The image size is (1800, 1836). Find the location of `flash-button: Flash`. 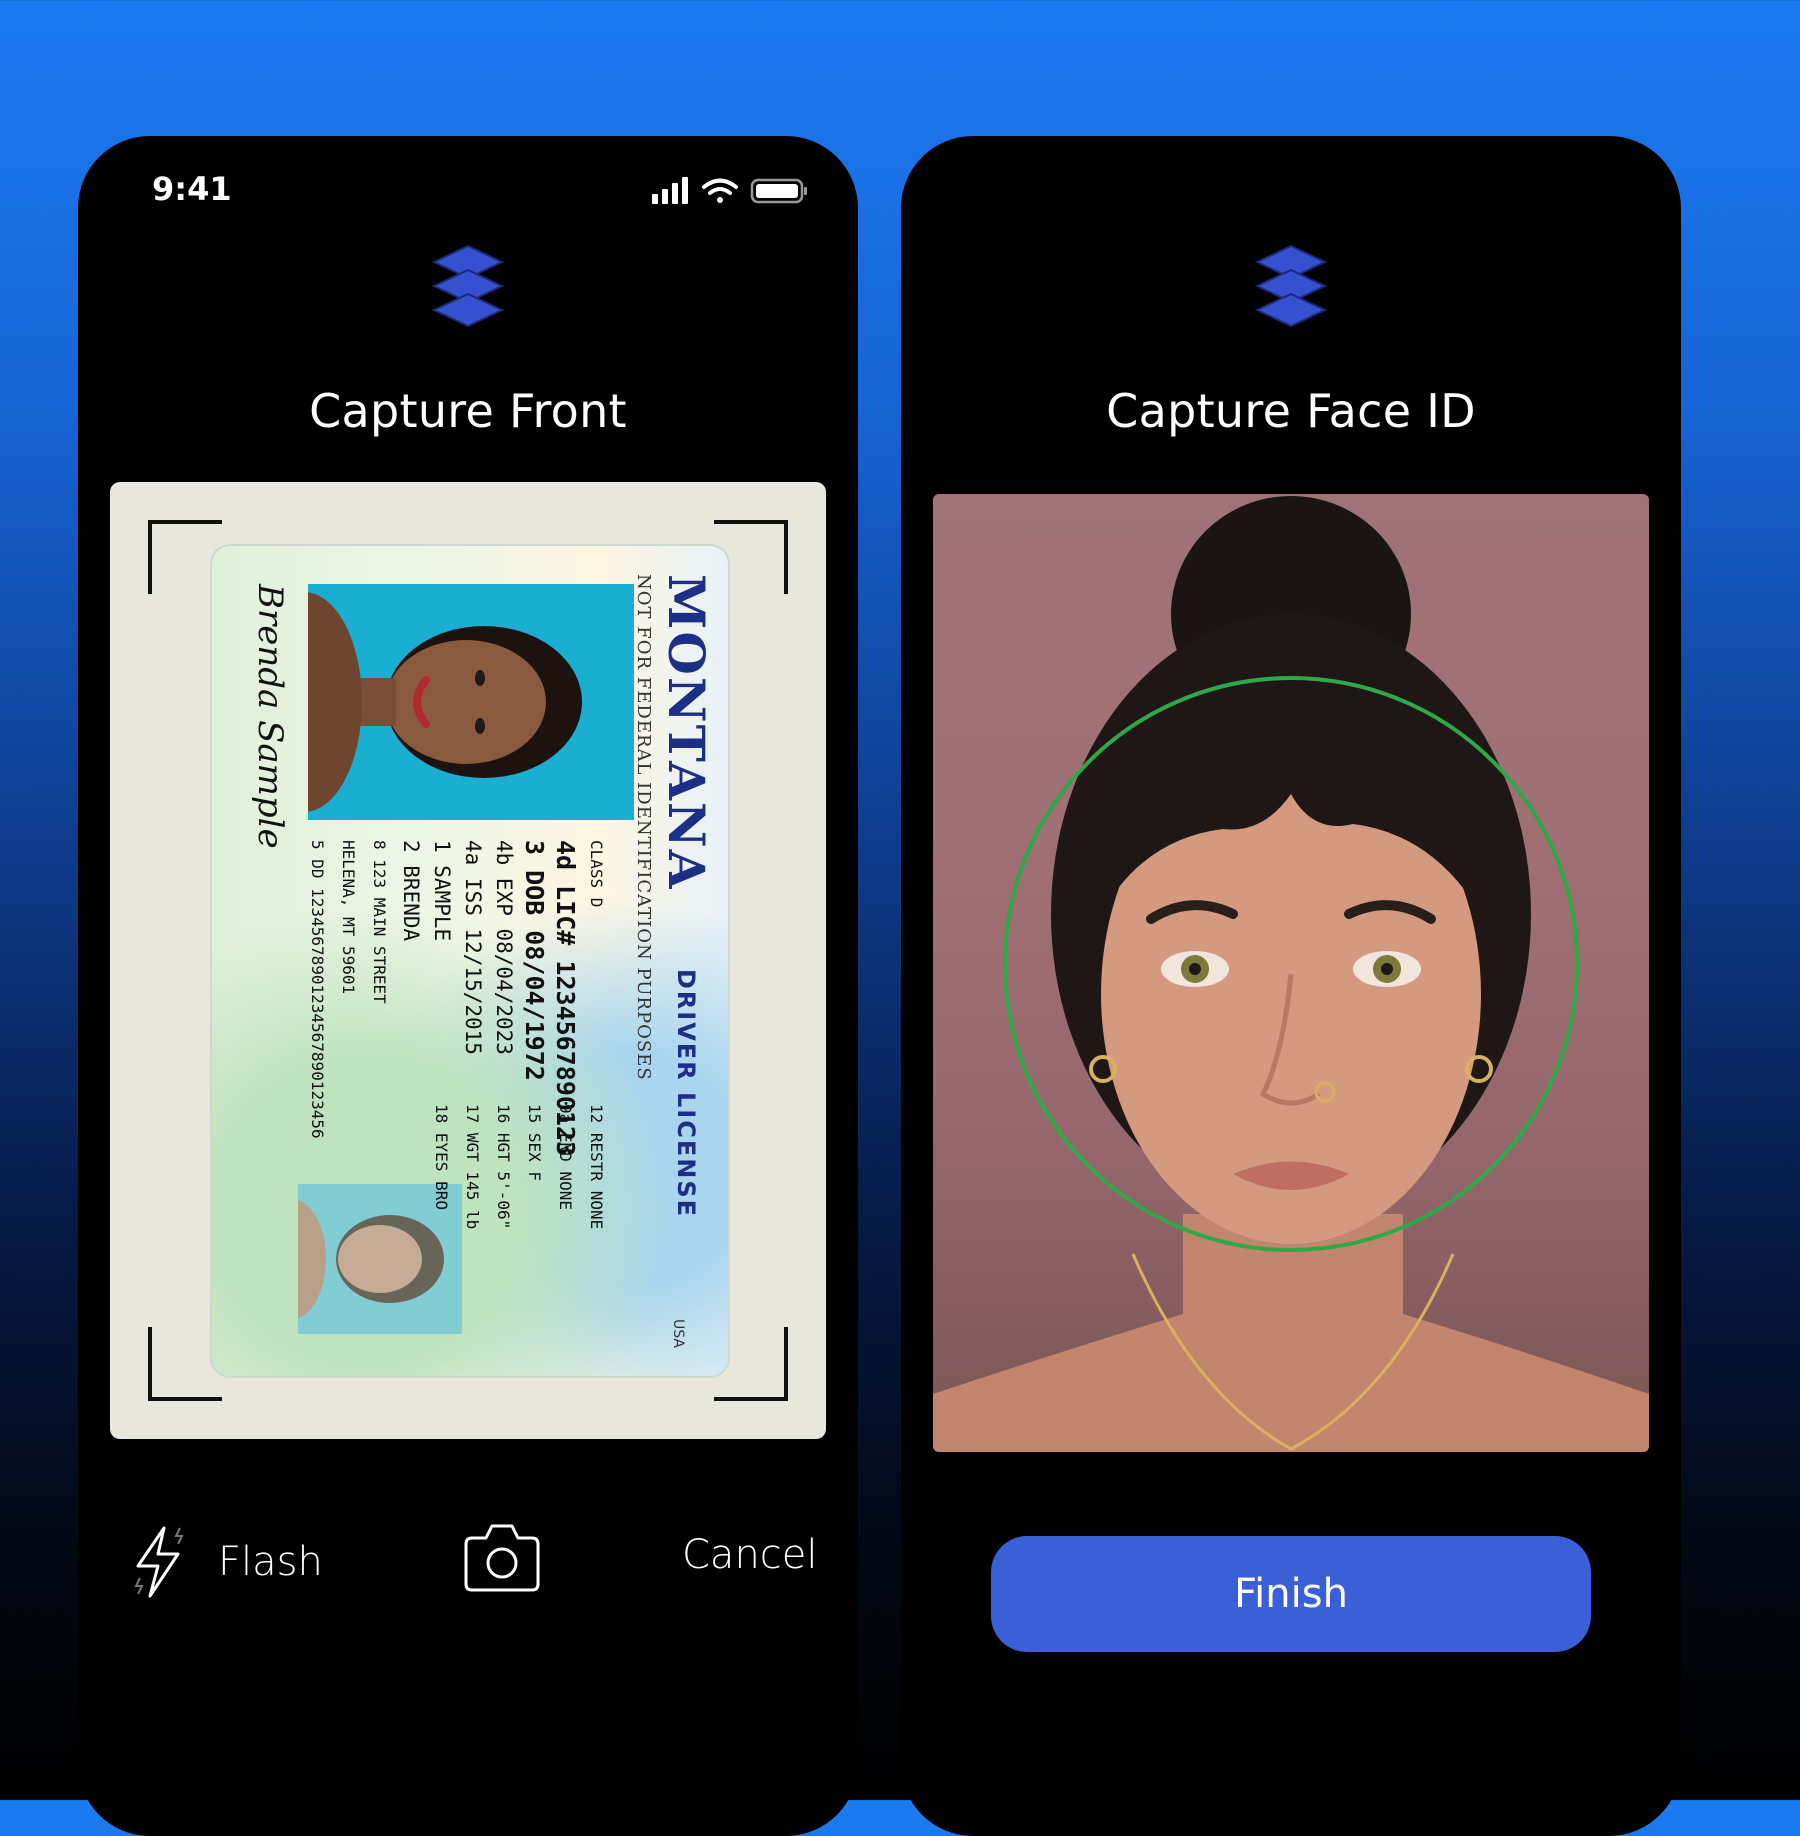

flash-button: Flash is located at coordinates (226, 1562).